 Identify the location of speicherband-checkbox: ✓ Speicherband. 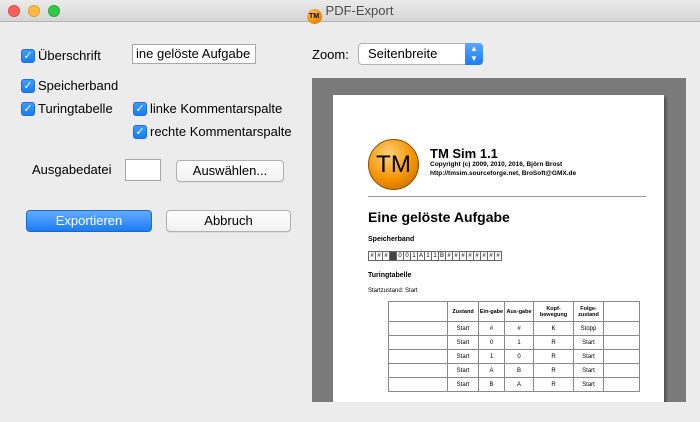
(69, 85).